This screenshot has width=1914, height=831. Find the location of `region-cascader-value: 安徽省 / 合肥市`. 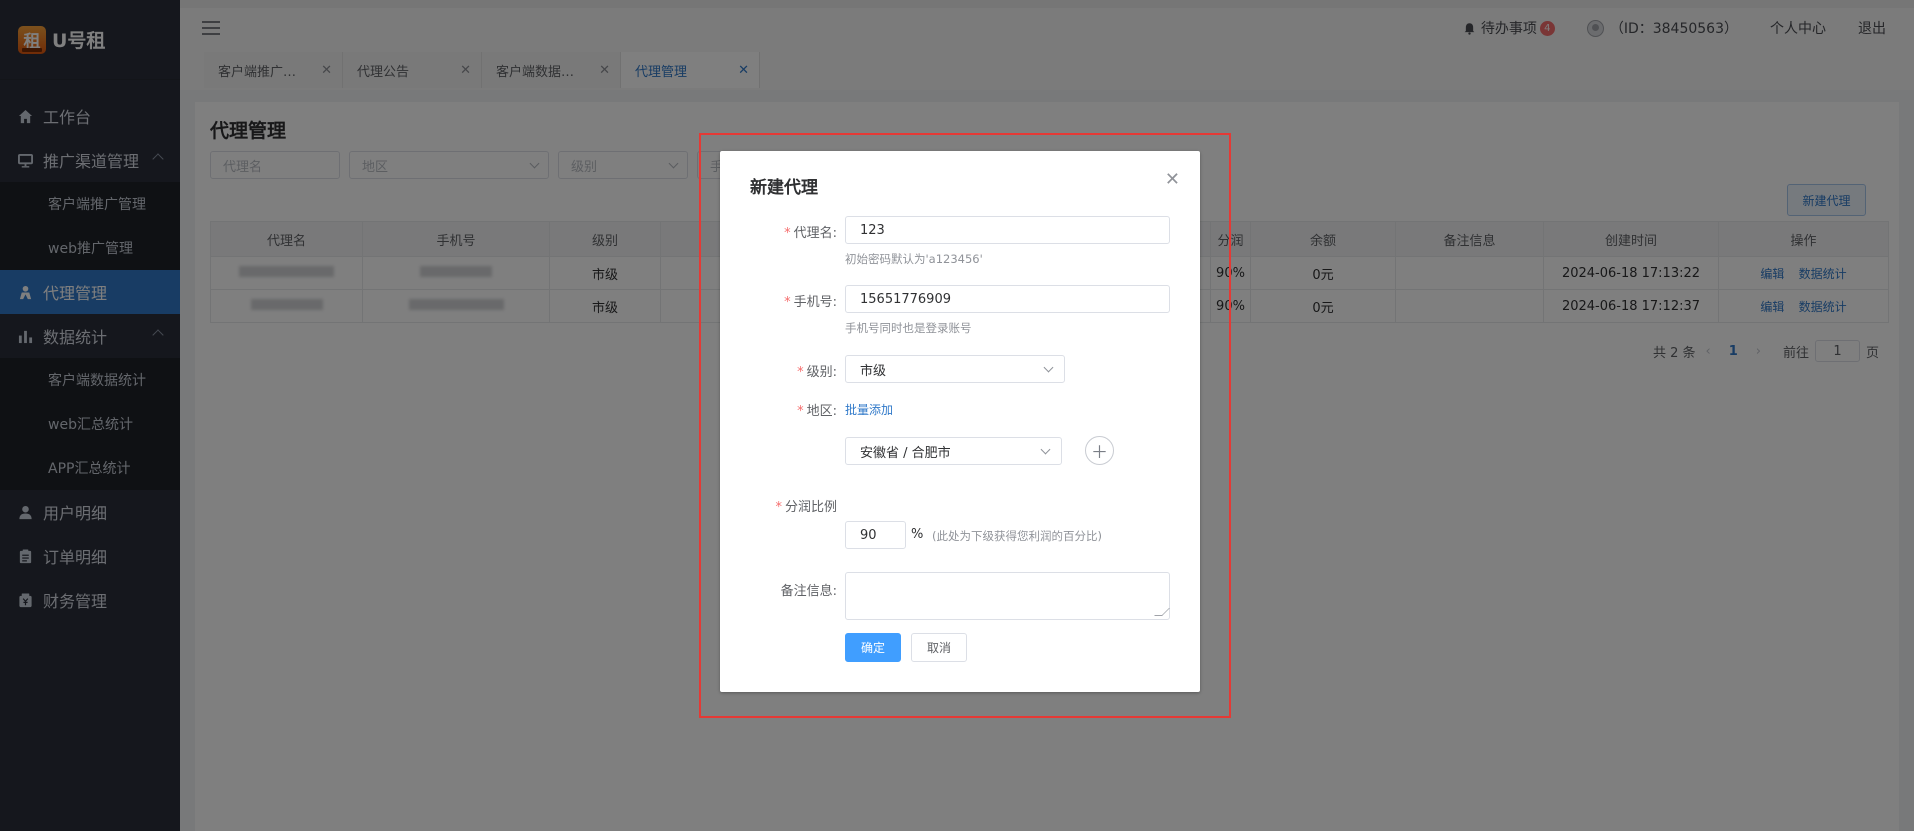

region-cascader-value: 安徽省 / 合肥市 is located at coordinates (905, 453).